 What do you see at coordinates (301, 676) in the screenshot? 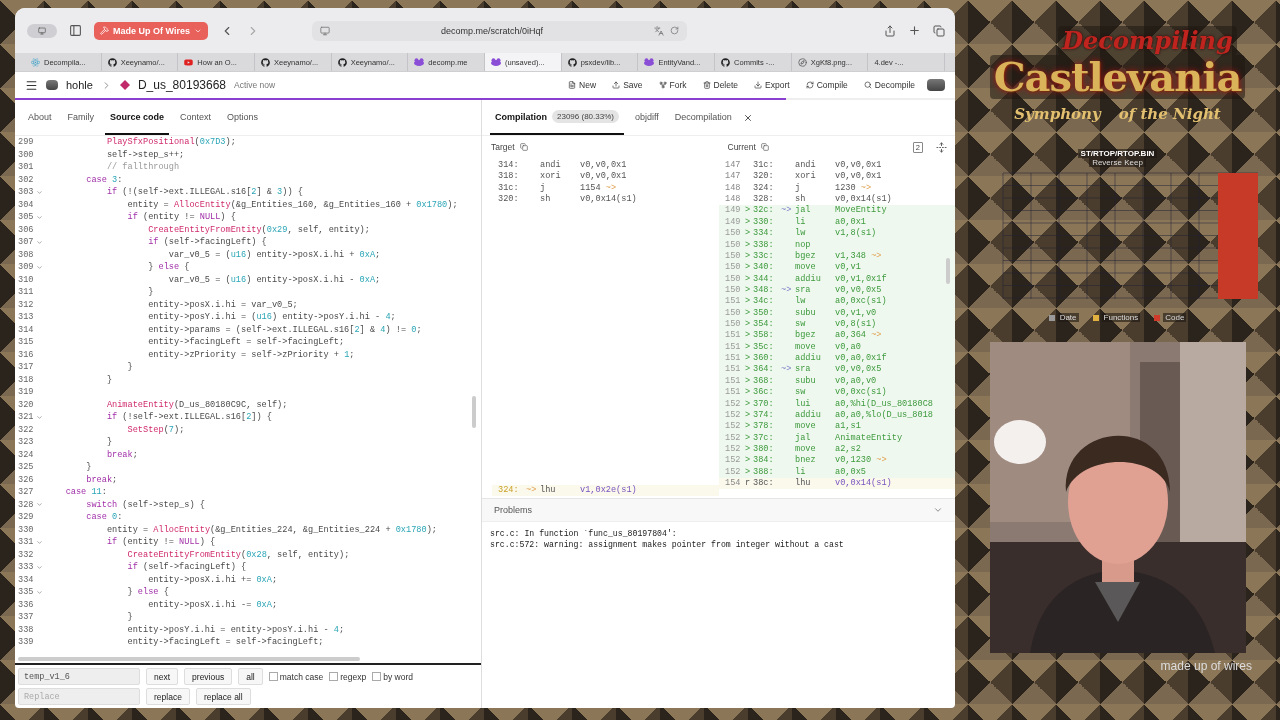
I see `checkbox-label: match case` at bounding box center [301, 676].